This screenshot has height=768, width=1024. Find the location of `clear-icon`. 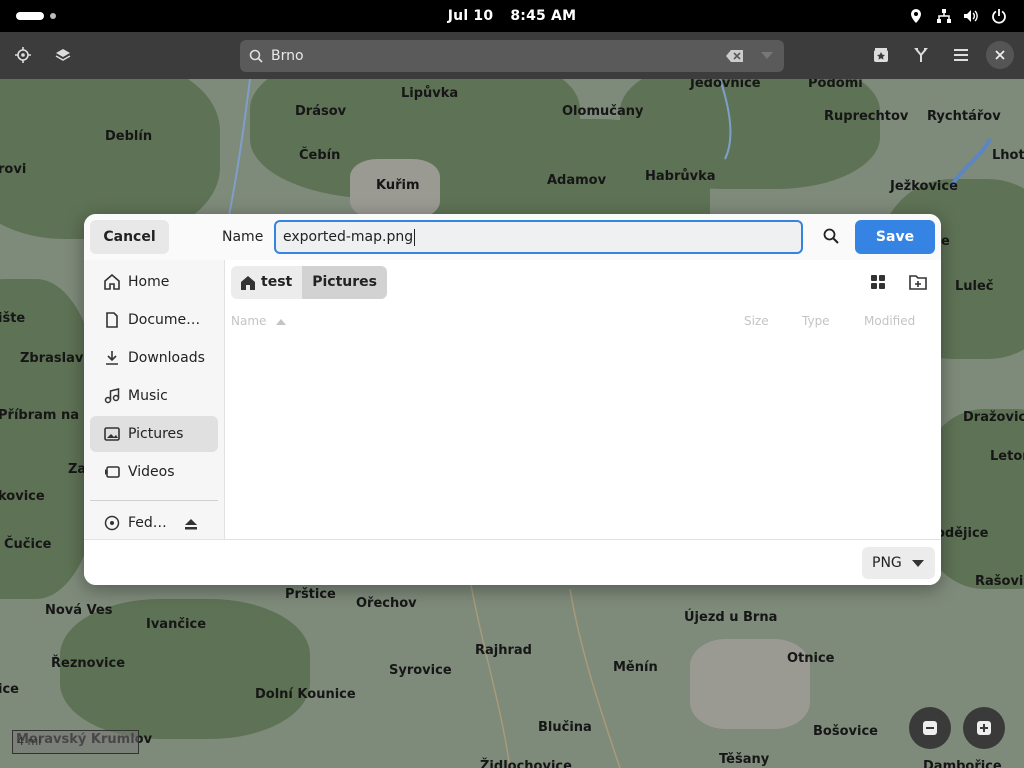

clear-icon is located at coordinates (735, 56).